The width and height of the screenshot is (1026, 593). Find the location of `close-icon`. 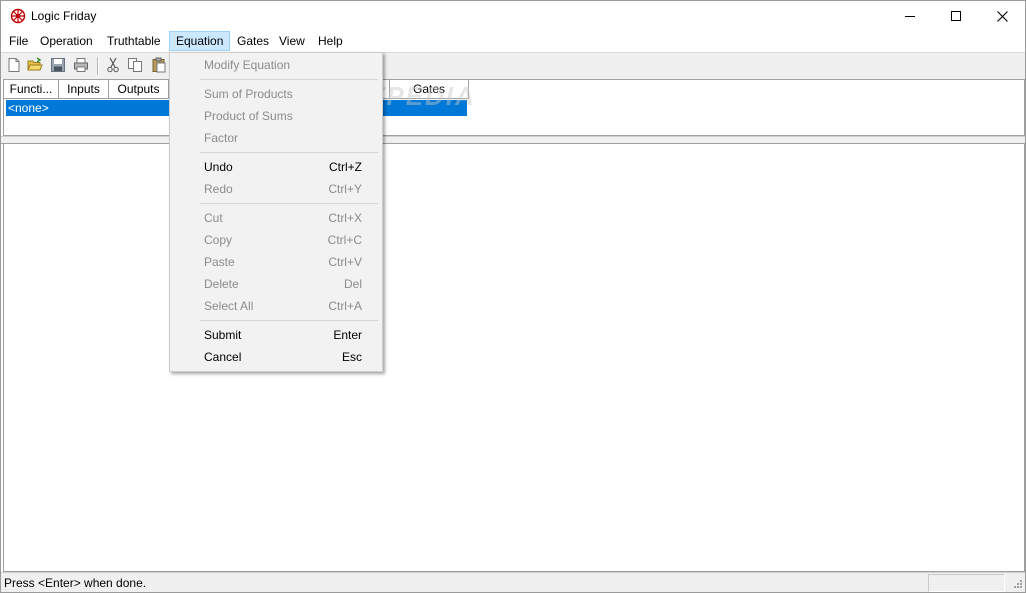

close-icon is located at coordinates (1002, 16).